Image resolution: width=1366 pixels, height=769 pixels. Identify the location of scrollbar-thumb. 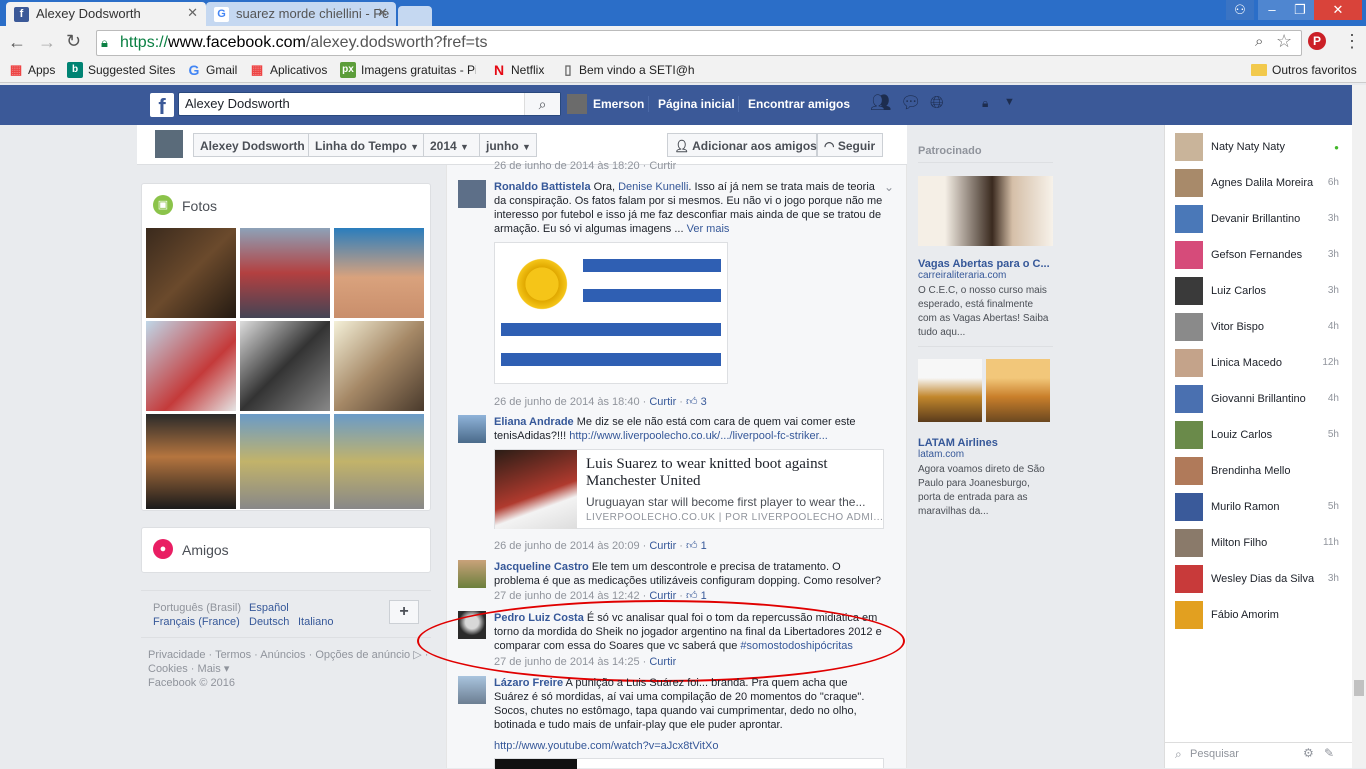
(1359, 688).